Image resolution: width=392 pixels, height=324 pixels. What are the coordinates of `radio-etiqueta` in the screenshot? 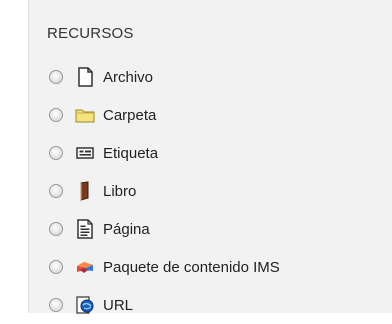 It's located at (56, 153).